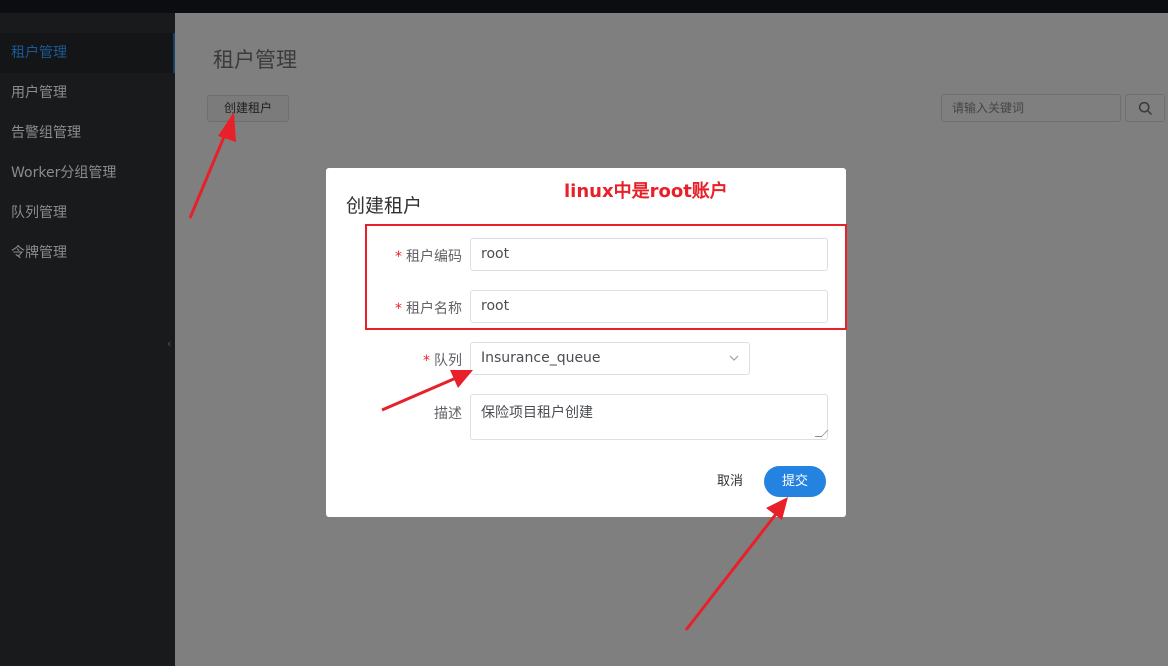  What do you see at coordinates (1031, 108) in the screenshot?
I see `search-input: 请输入关键词` at bounding box center [1031, 108].